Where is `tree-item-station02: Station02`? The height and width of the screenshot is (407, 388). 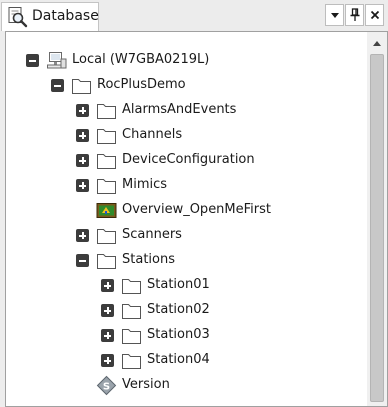 tree-item-station02: Station02 is located at coordinates (186, 310).